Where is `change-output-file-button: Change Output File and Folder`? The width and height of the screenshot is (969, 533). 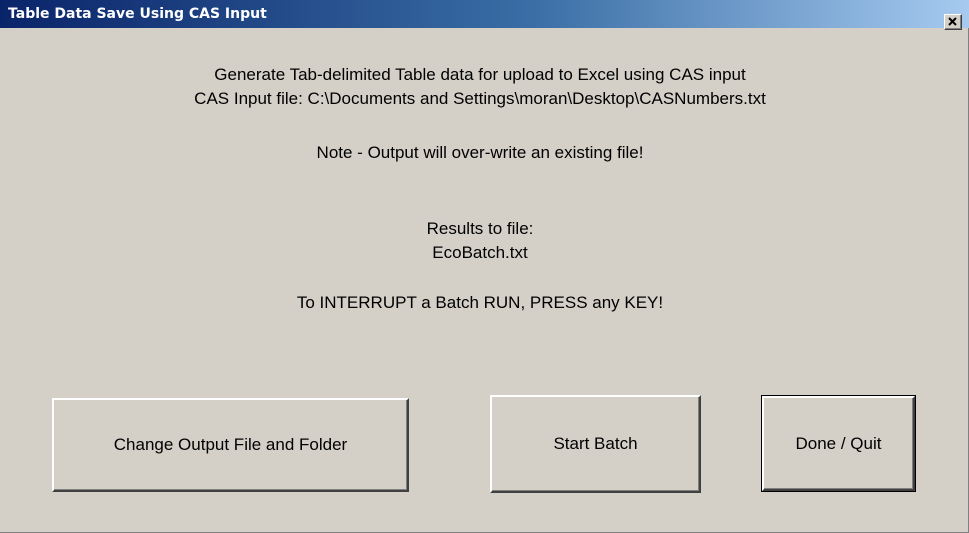 change-output-file-button: Change Output File and Folder is located at coordinates (230, 445).